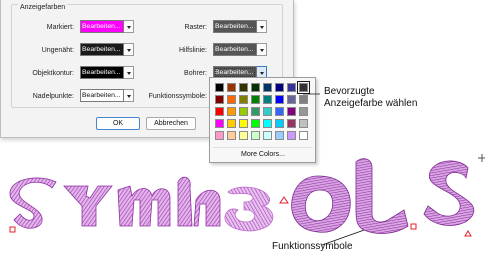  I want to click on label-funktionssymbole: Funktionssymbole:, so click(177, 96).